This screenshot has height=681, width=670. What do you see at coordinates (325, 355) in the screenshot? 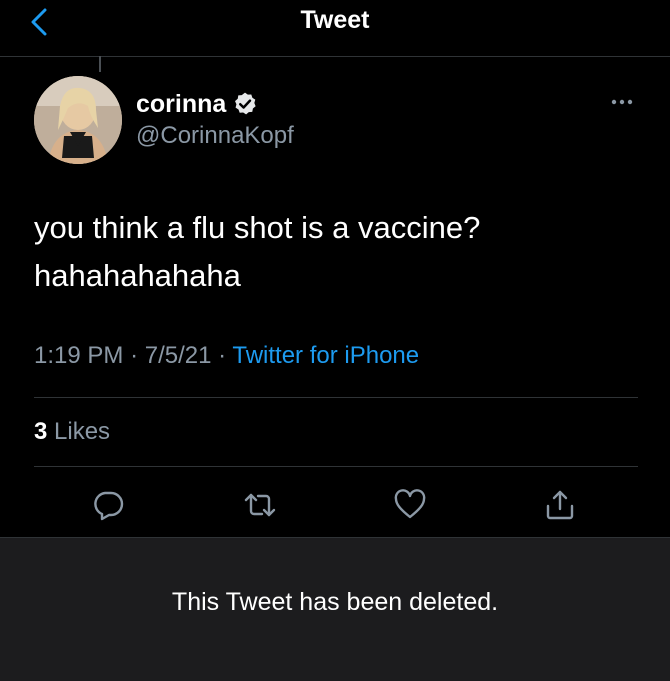
I see `tweet-source-link: Twitter for iPhone` at bounding box center [325, 355].